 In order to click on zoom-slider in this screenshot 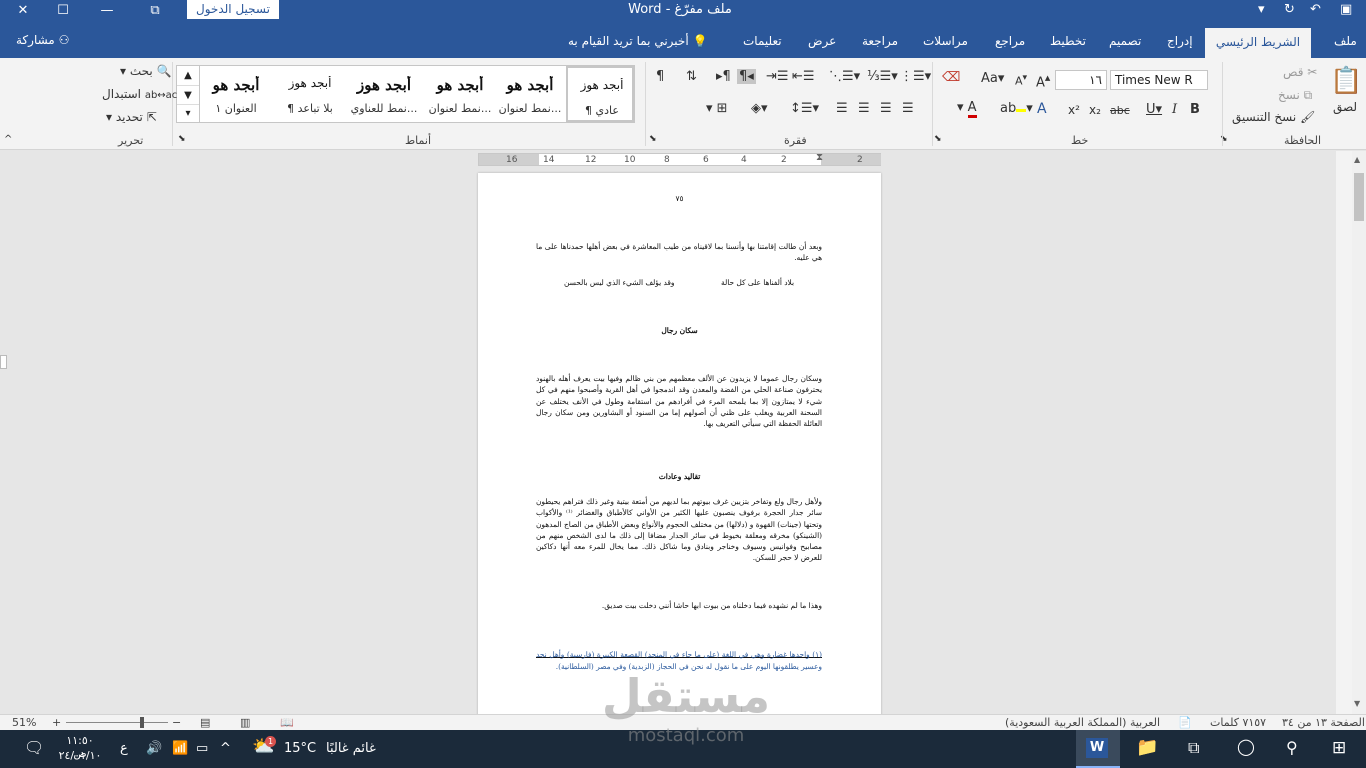, I will do `click(117, 722)`.